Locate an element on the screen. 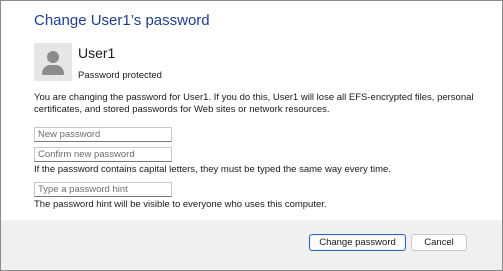  user-name: User1 is located at coordinates (97, 53).